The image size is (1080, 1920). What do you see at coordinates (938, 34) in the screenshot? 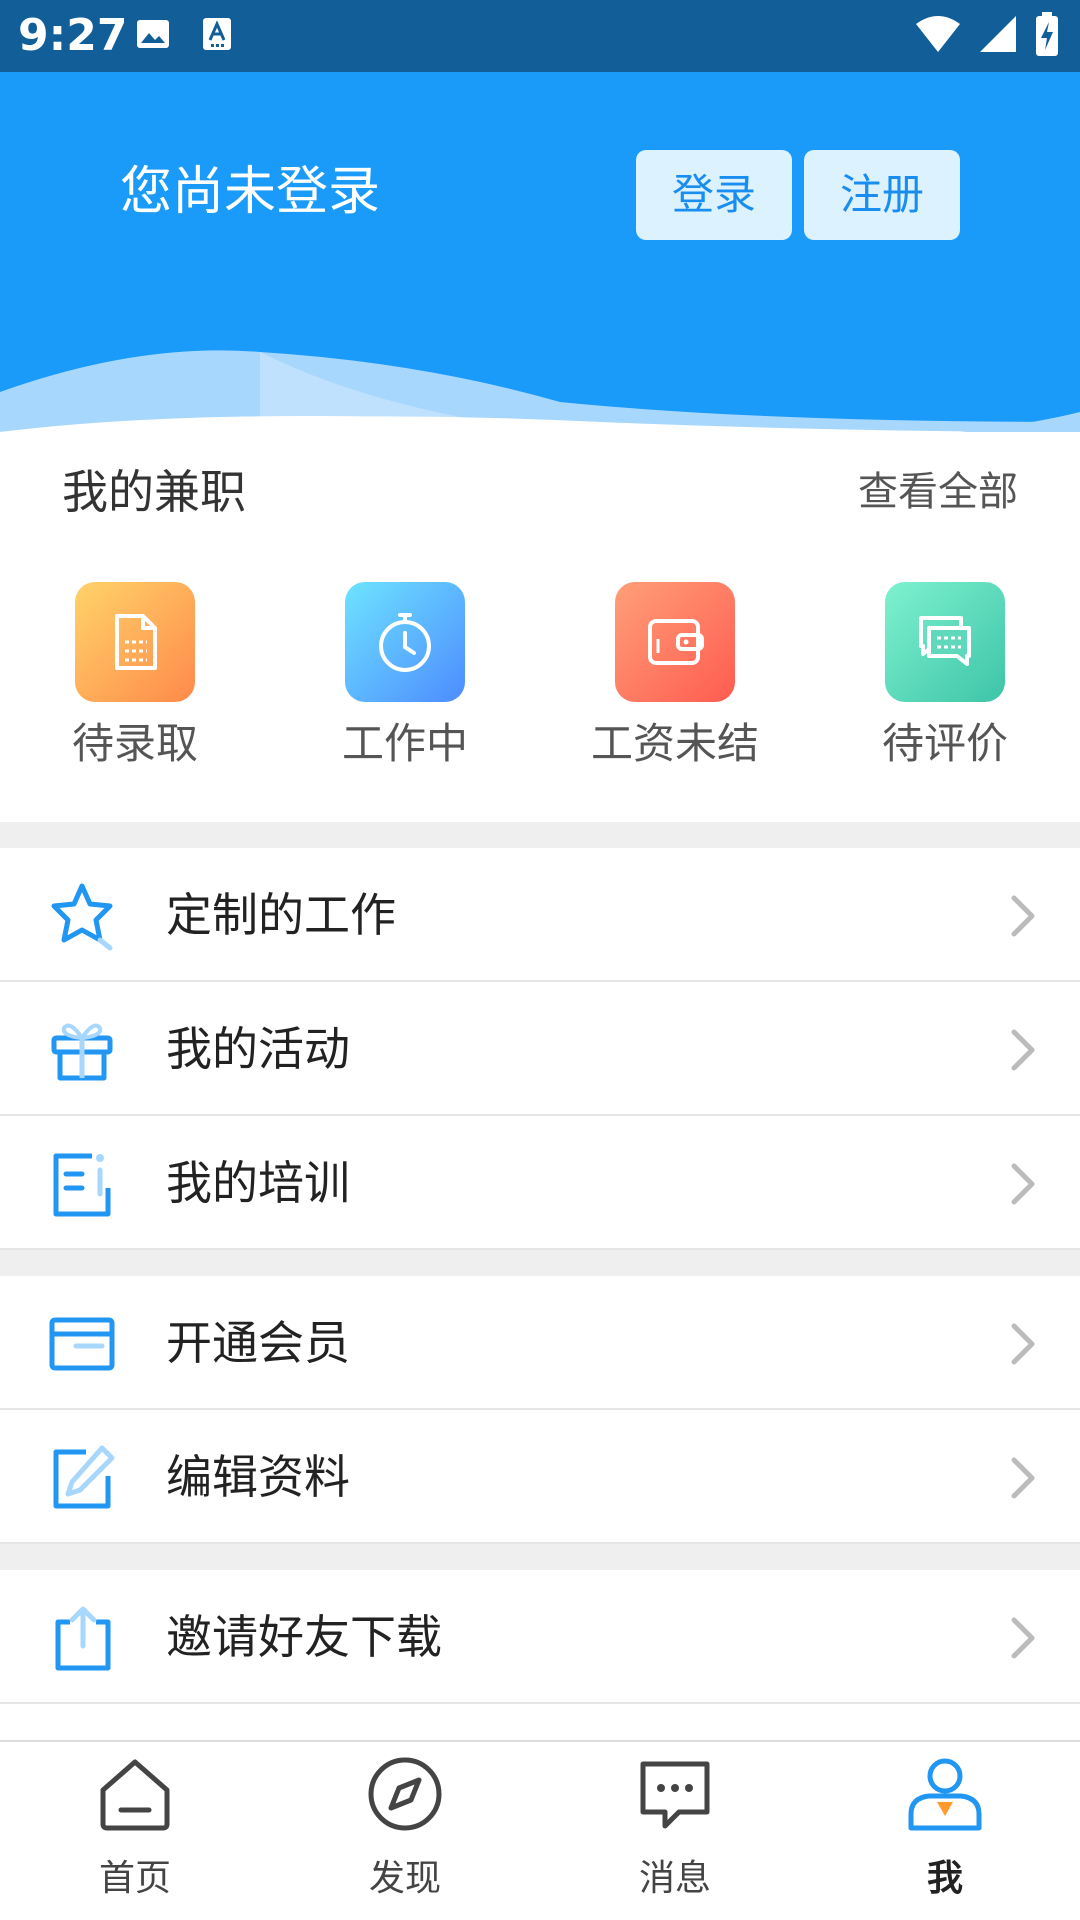
I see `wifi-icon` at bounding box center [938, 34].